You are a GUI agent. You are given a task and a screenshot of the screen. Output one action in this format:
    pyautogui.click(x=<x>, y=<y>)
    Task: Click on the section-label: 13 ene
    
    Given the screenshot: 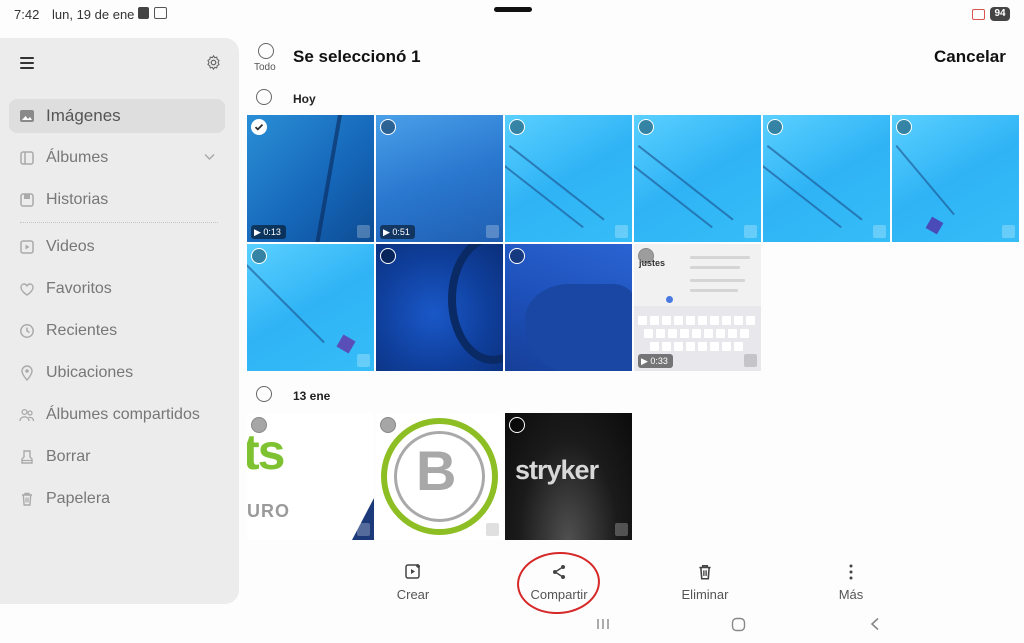 What is the action you would take?
    pyautogui.click(x=312, y=396)
    